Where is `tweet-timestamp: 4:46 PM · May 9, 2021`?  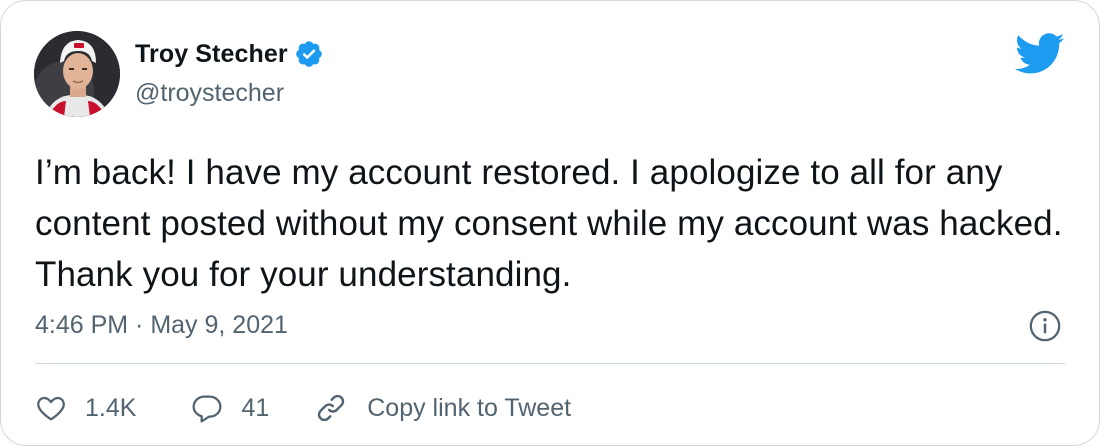 tweet-timestamp: 4:46 PM · May 9, 2021 is located at coordinates (161, 325).